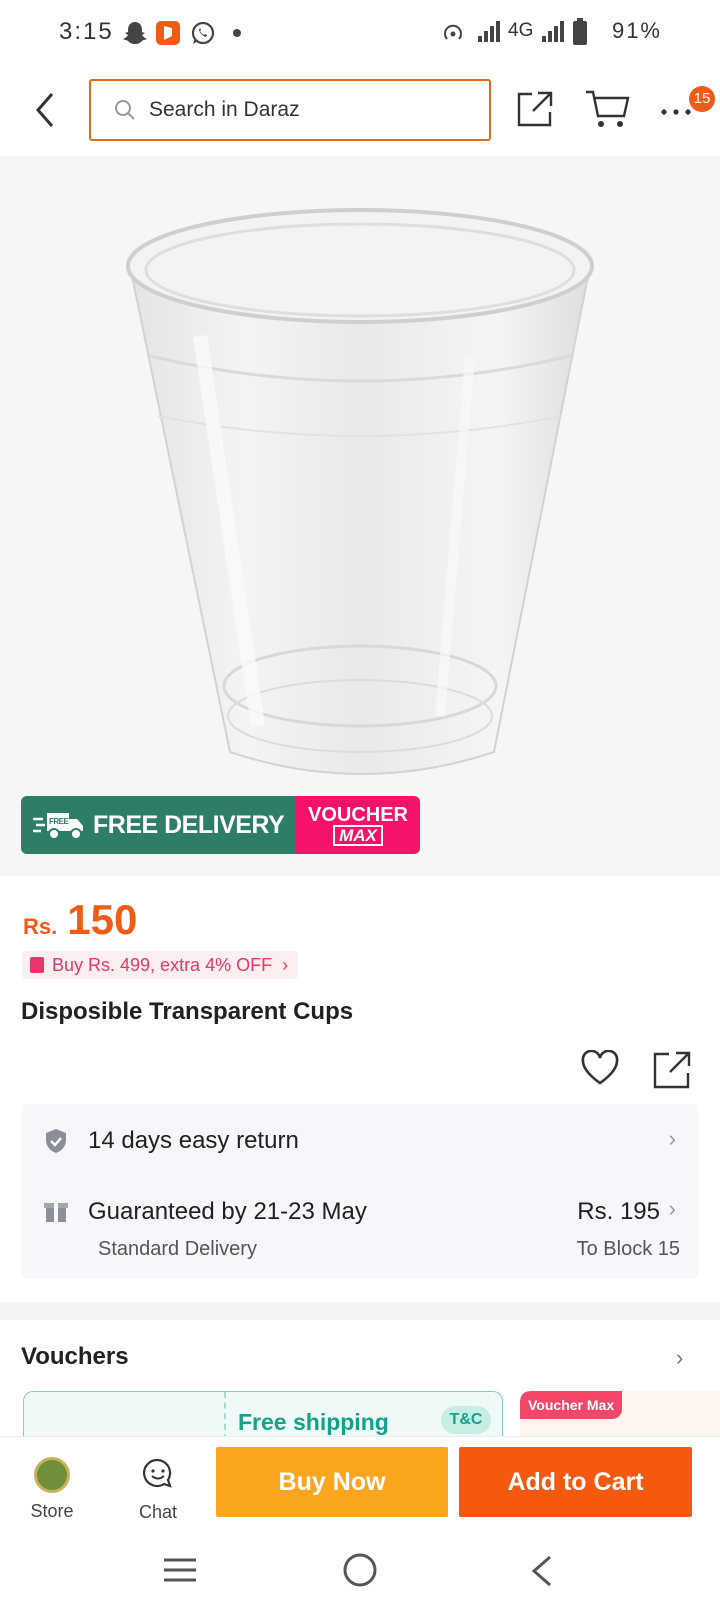  What do you see at coordinates (618, 1211) in the screenshot?
I see `delivery-fee: Rs. 195` at bounding box center [618, 1211].